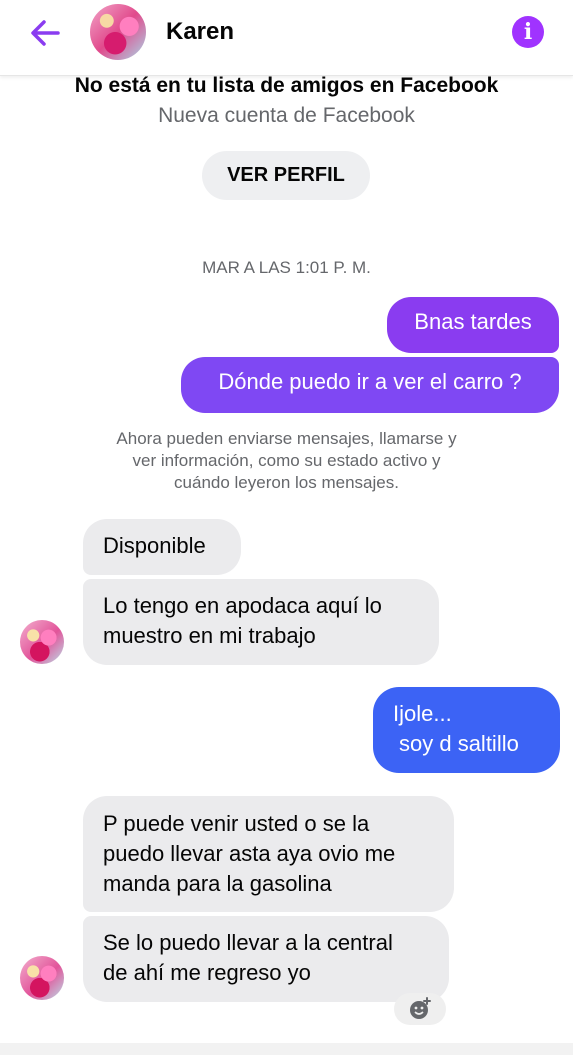  Describe the element at coordinates (242, 605) in the screenshot. I see `message-text: Lo tengo en apodaca aquí lo` at that location.